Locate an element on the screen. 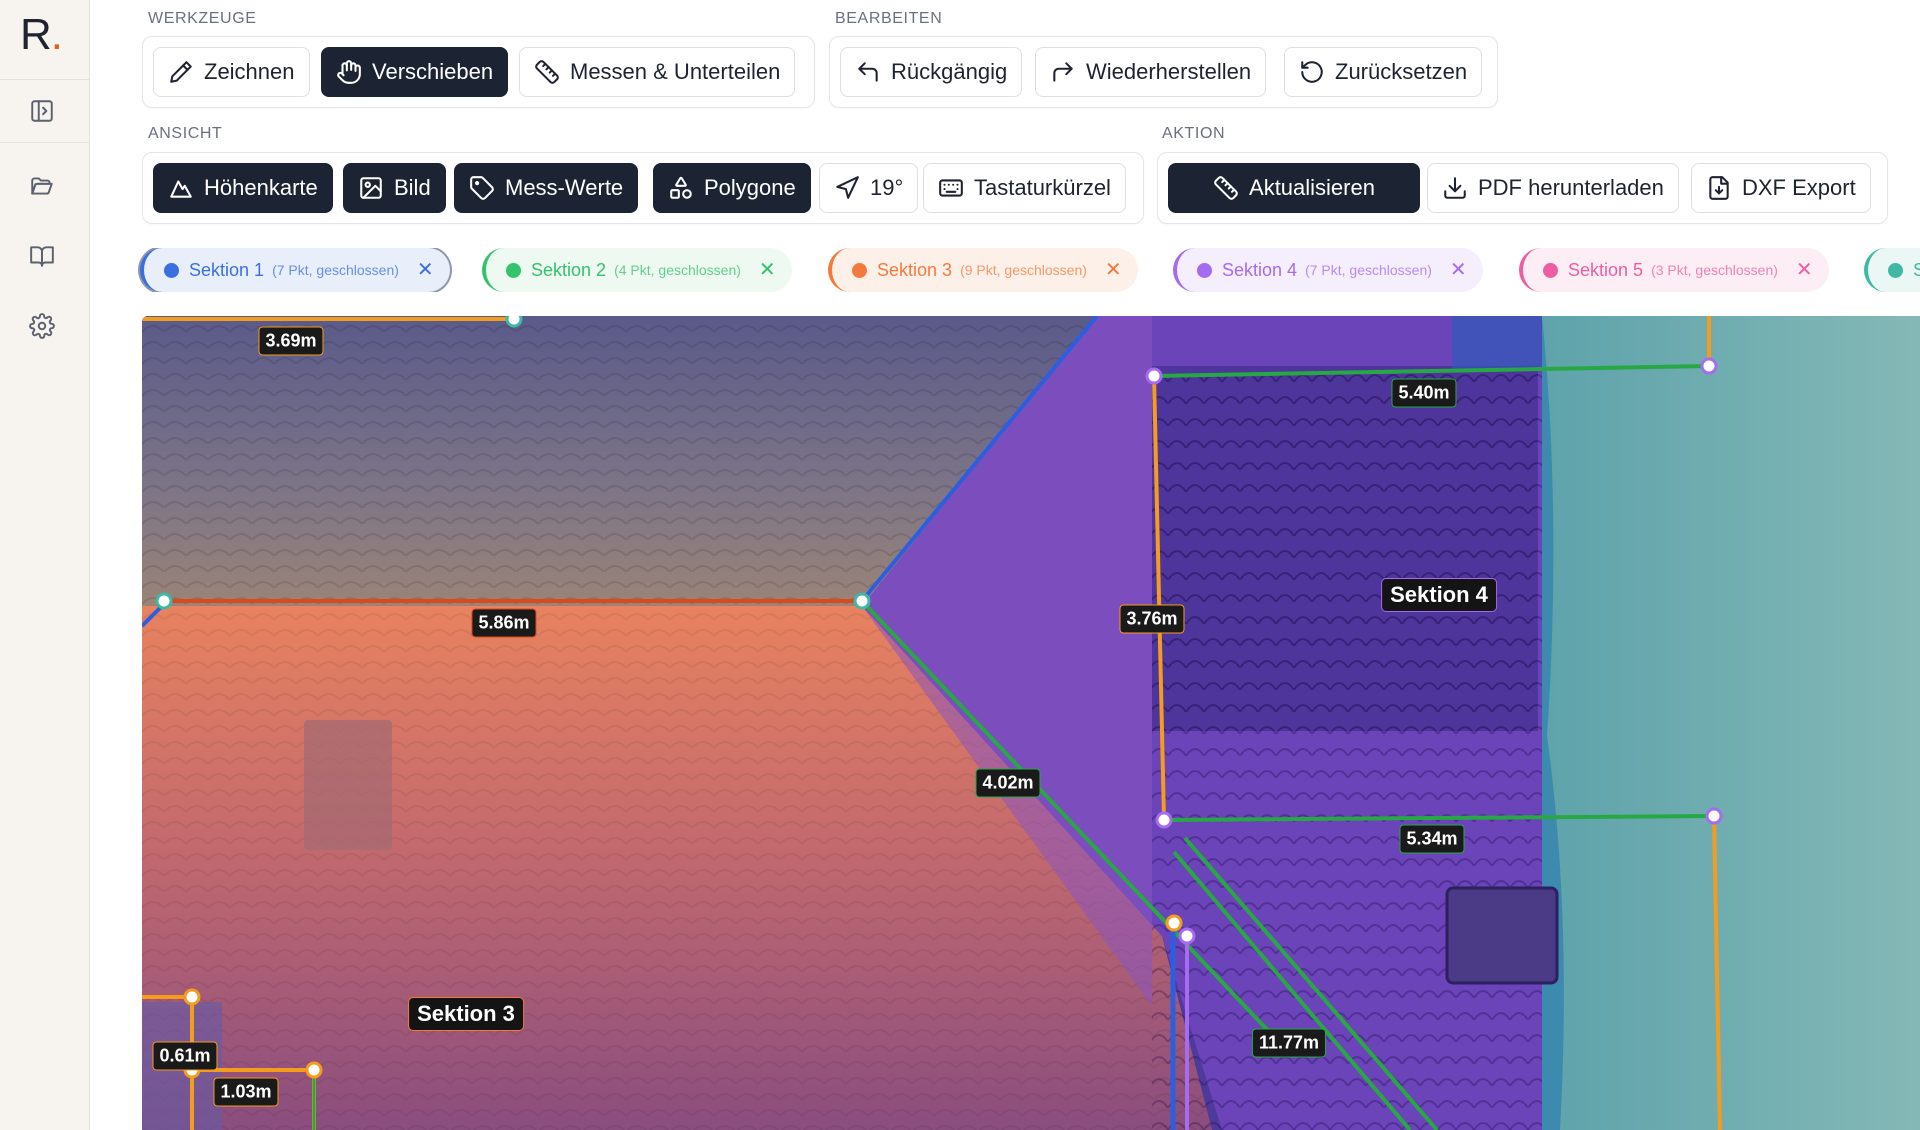  polygone-toggle: Polygone is located at coordinates (732, 188).